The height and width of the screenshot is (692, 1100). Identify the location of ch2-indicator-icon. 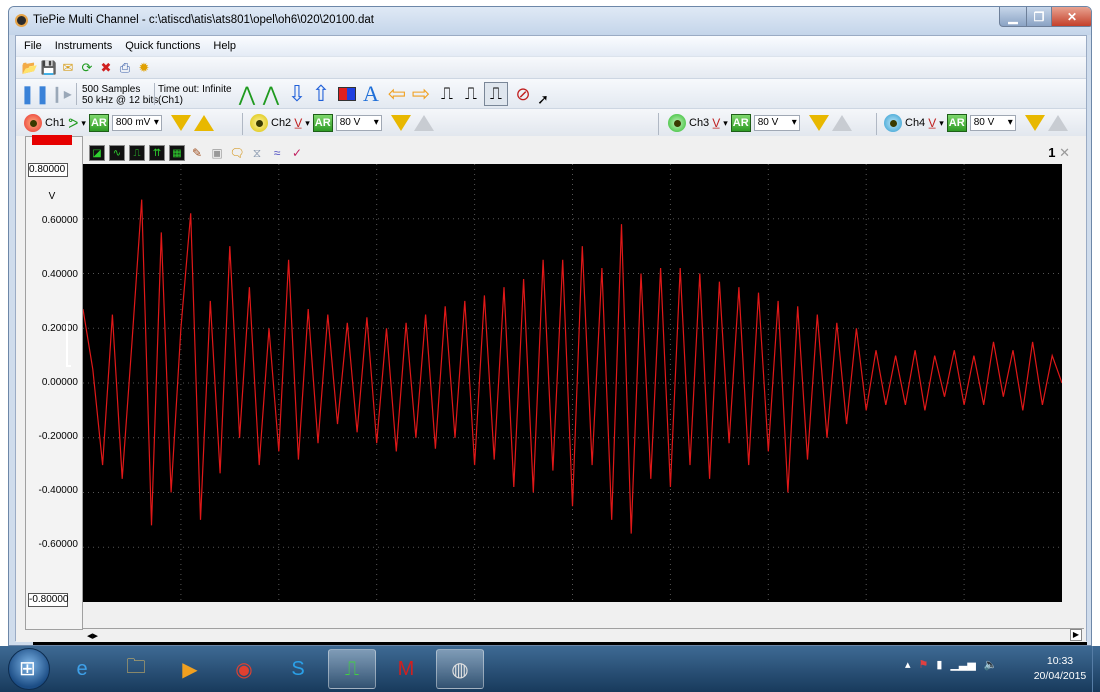
(259, 123).